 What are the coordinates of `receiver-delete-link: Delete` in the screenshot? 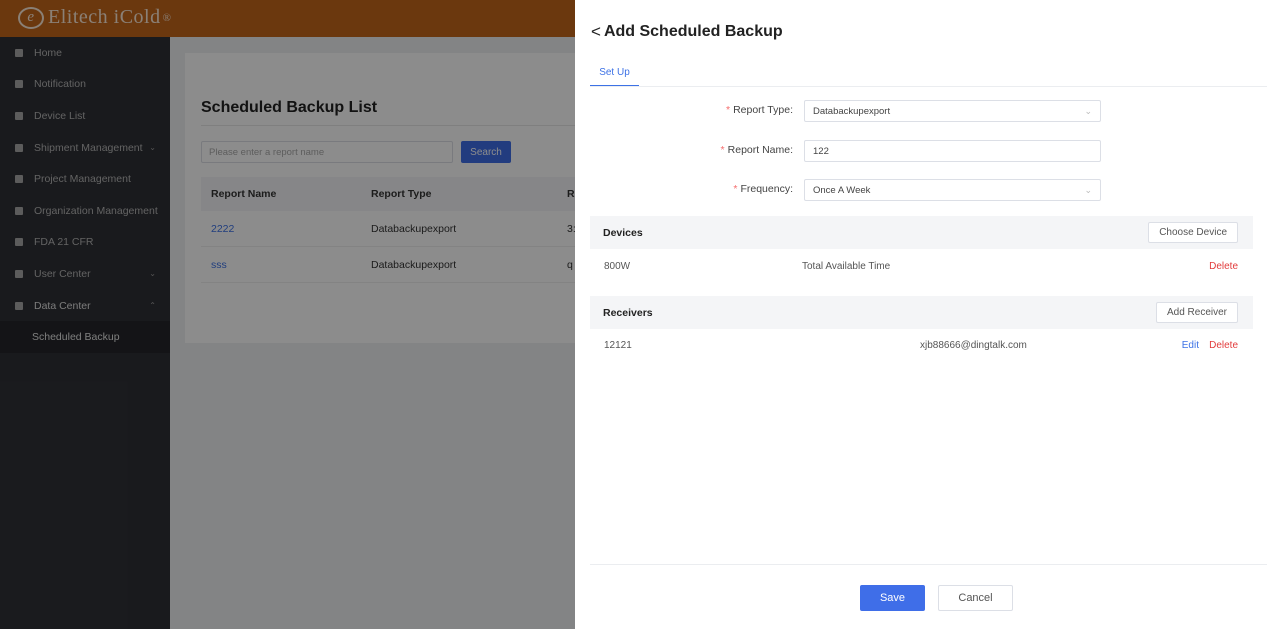 It's located at (1223, 345).